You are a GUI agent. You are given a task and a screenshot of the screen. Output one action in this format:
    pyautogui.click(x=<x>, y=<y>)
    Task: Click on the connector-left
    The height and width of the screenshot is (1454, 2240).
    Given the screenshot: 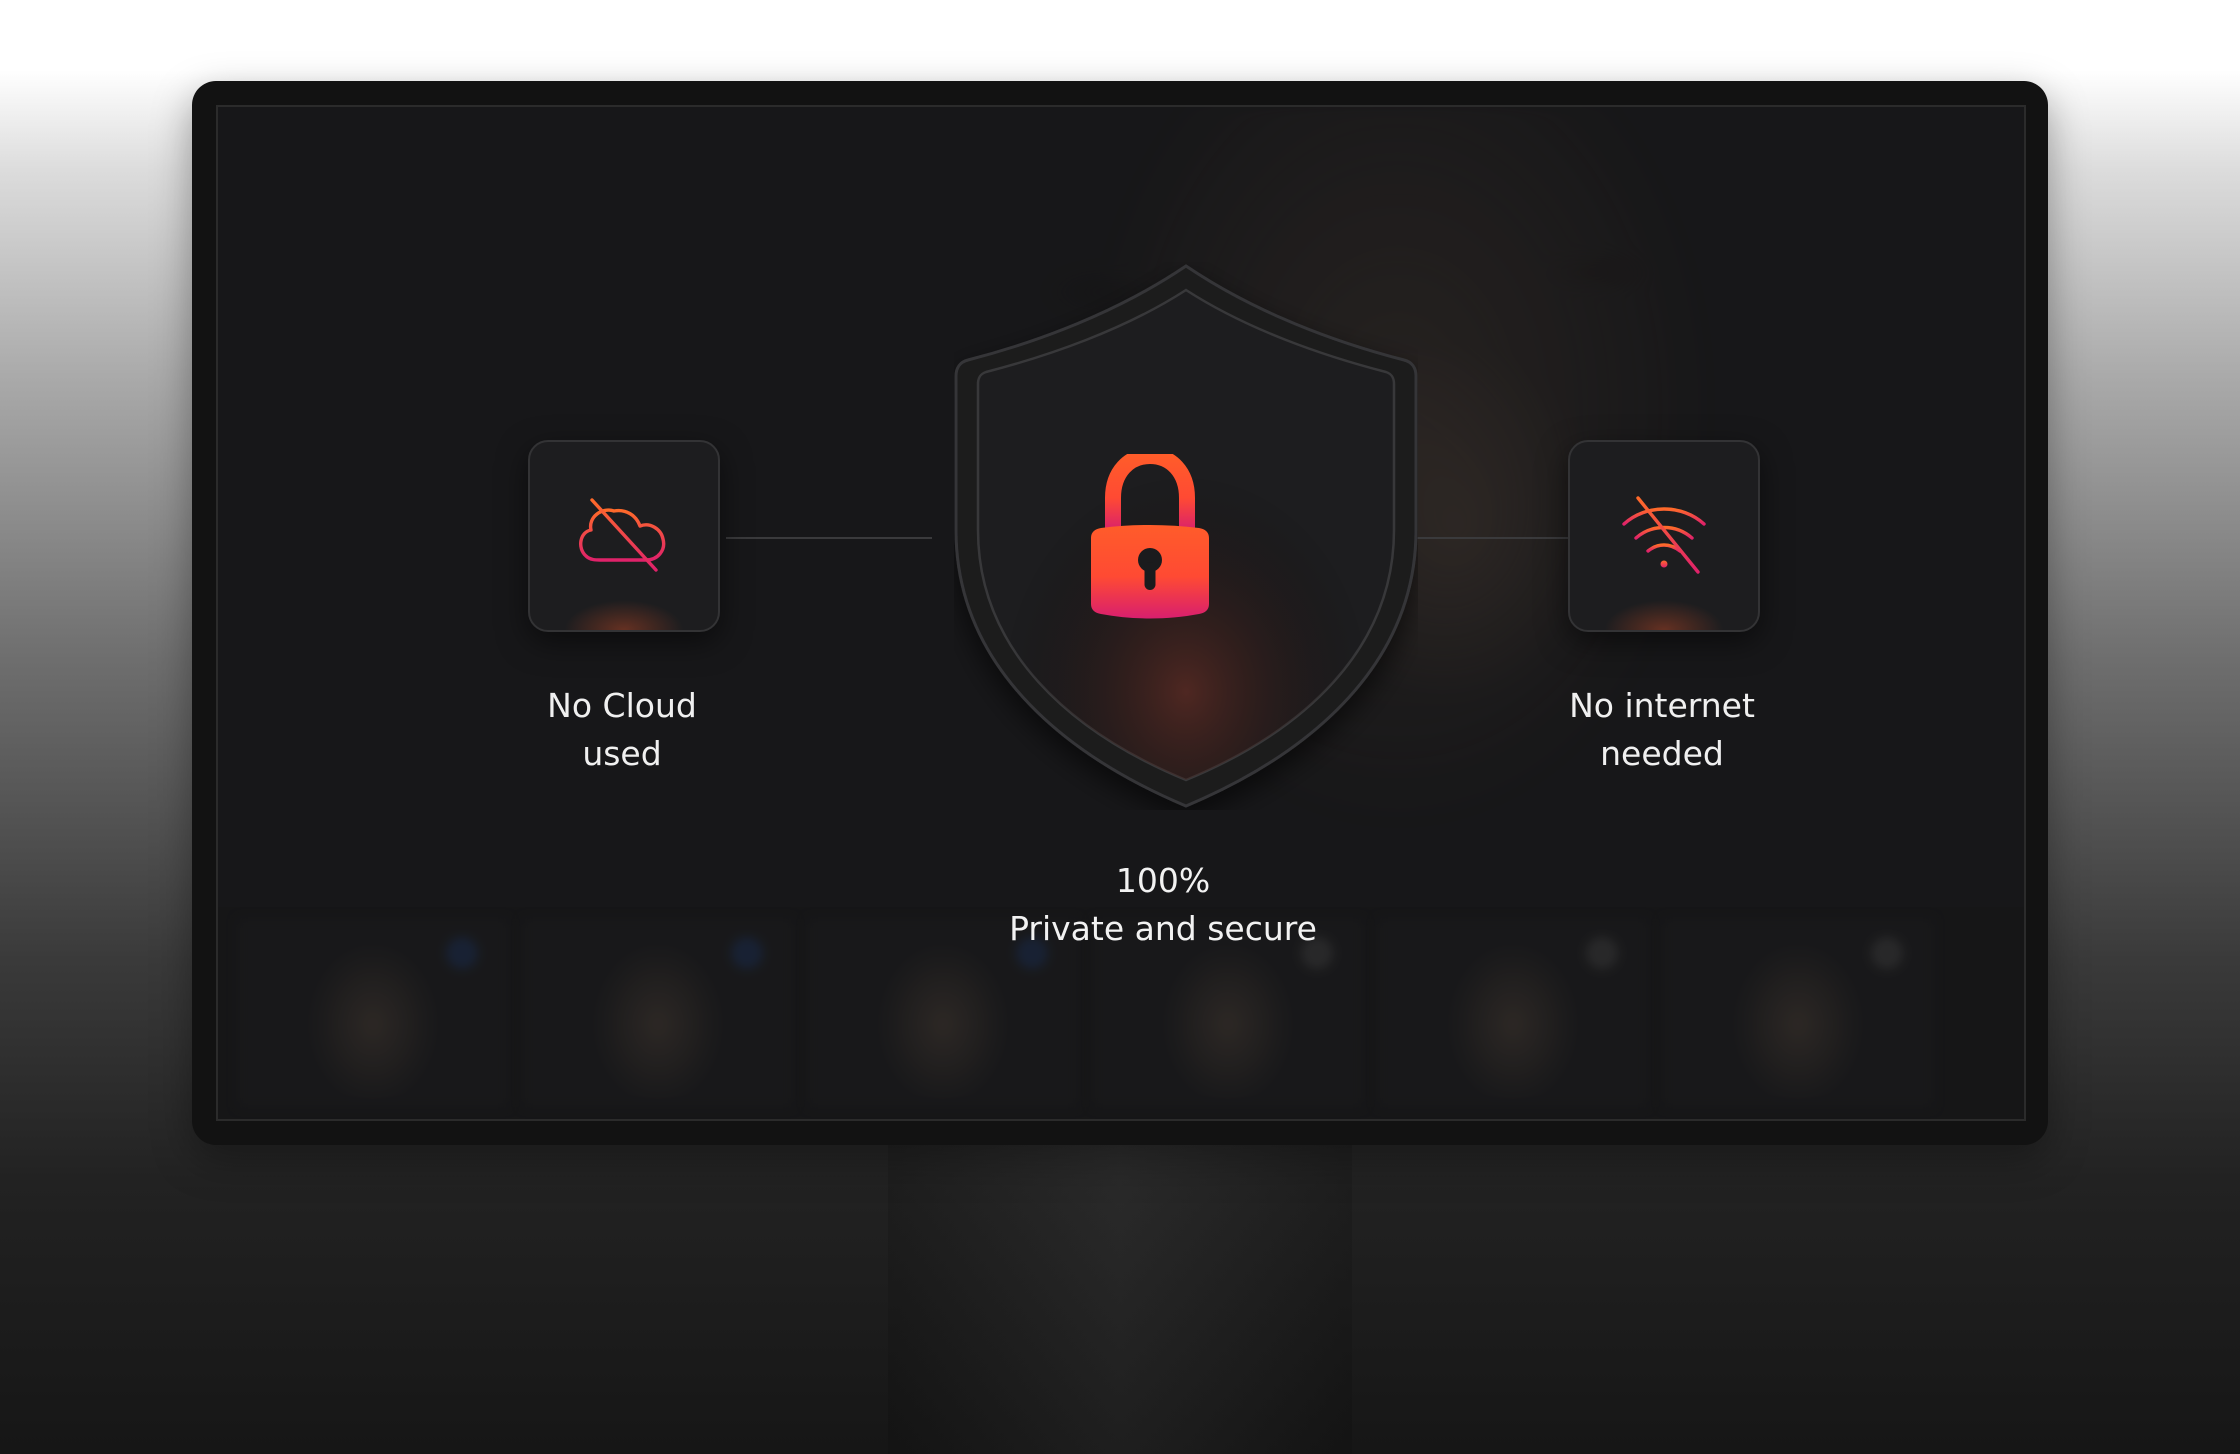 What is the action you would take?
    pyautogui.click(x=829, y=538)
    